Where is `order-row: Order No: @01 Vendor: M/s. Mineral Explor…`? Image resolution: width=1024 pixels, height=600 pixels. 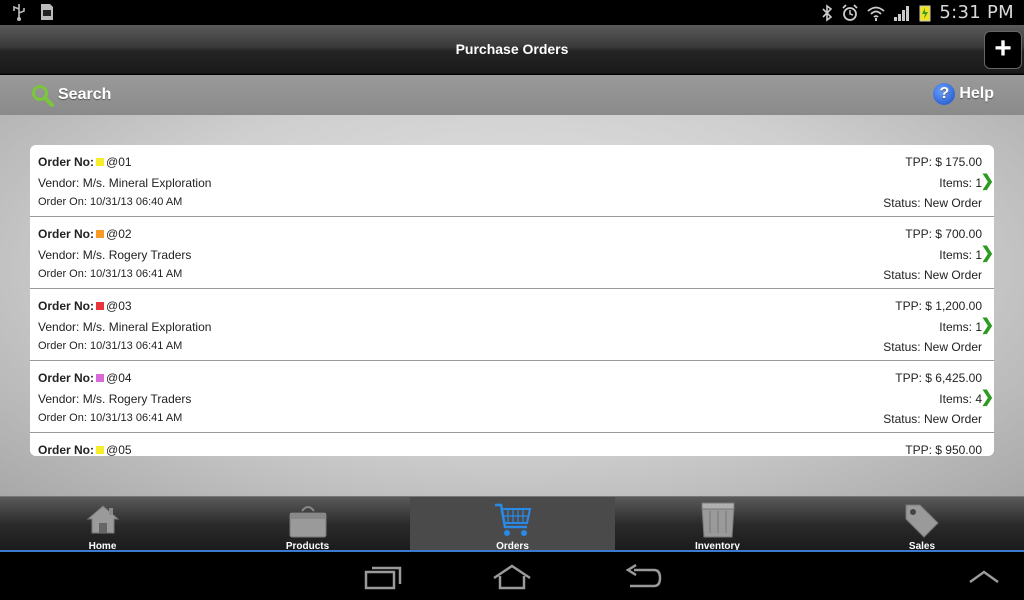 order-row: Order No: @01 Vendor: M/s. Mineral Explor… is located at coordinates (512, 181).